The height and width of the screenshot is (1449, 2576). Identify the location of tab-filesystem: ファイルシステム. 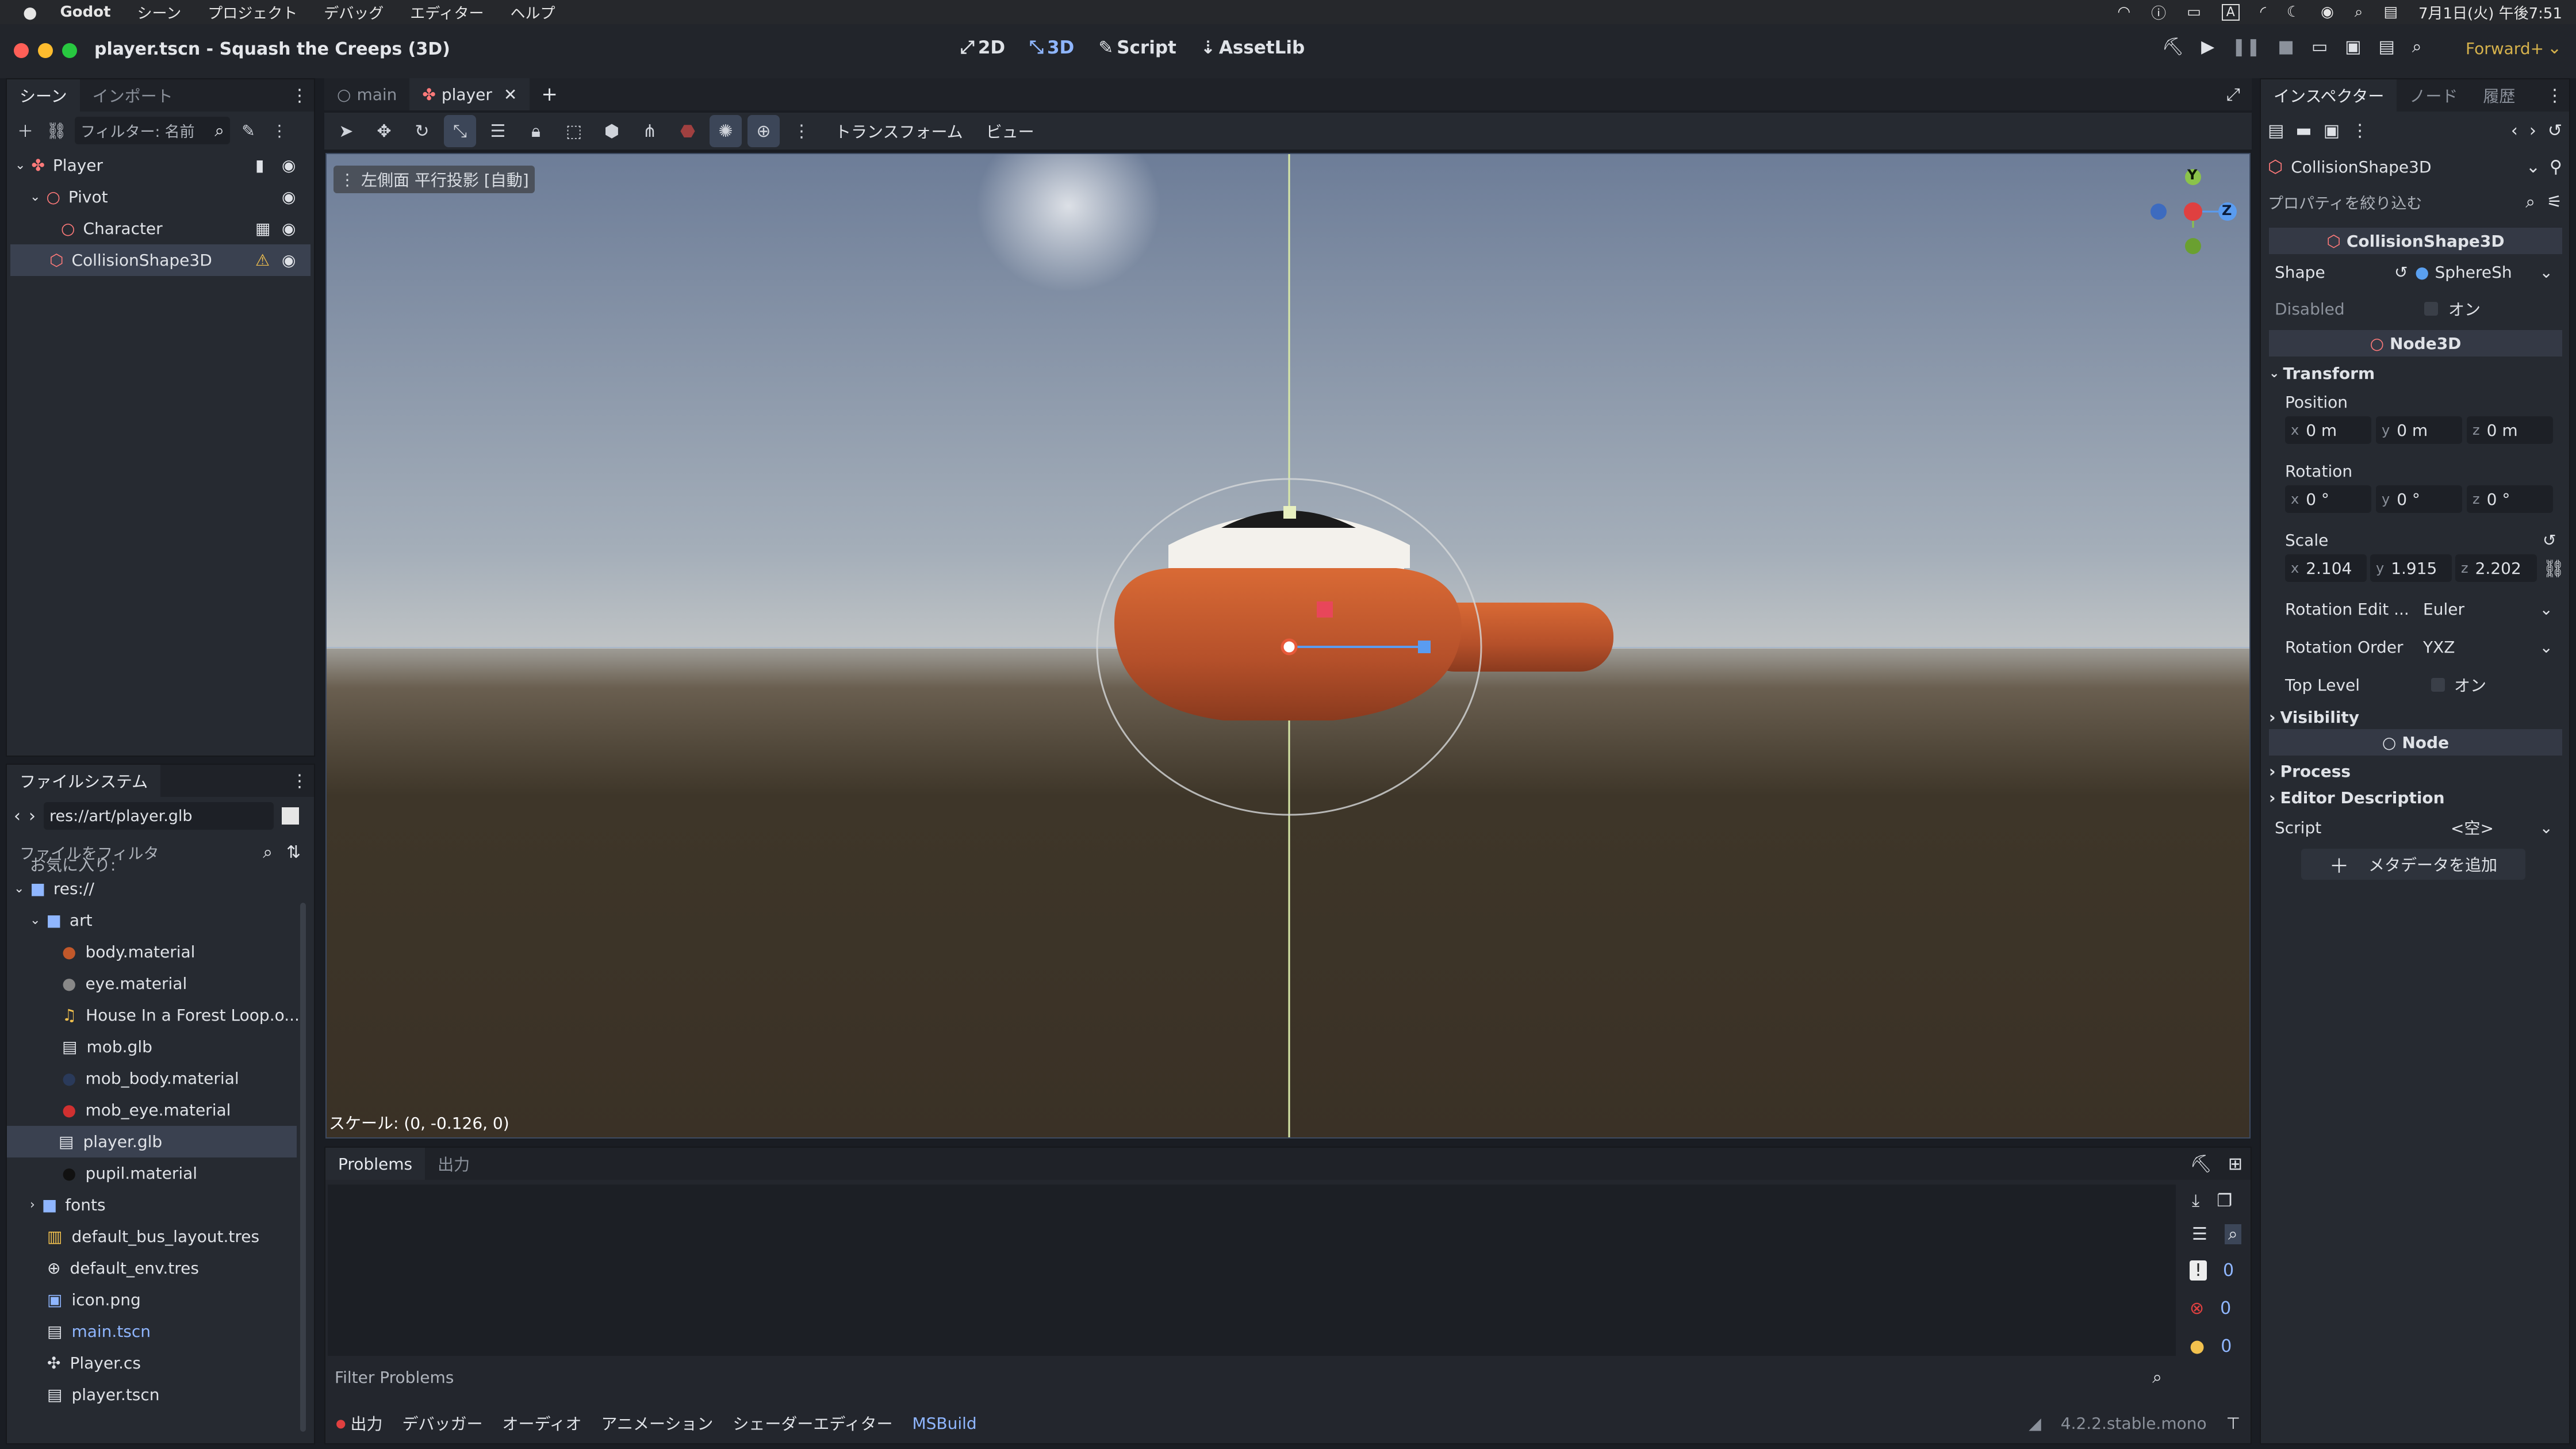
(84, 781).